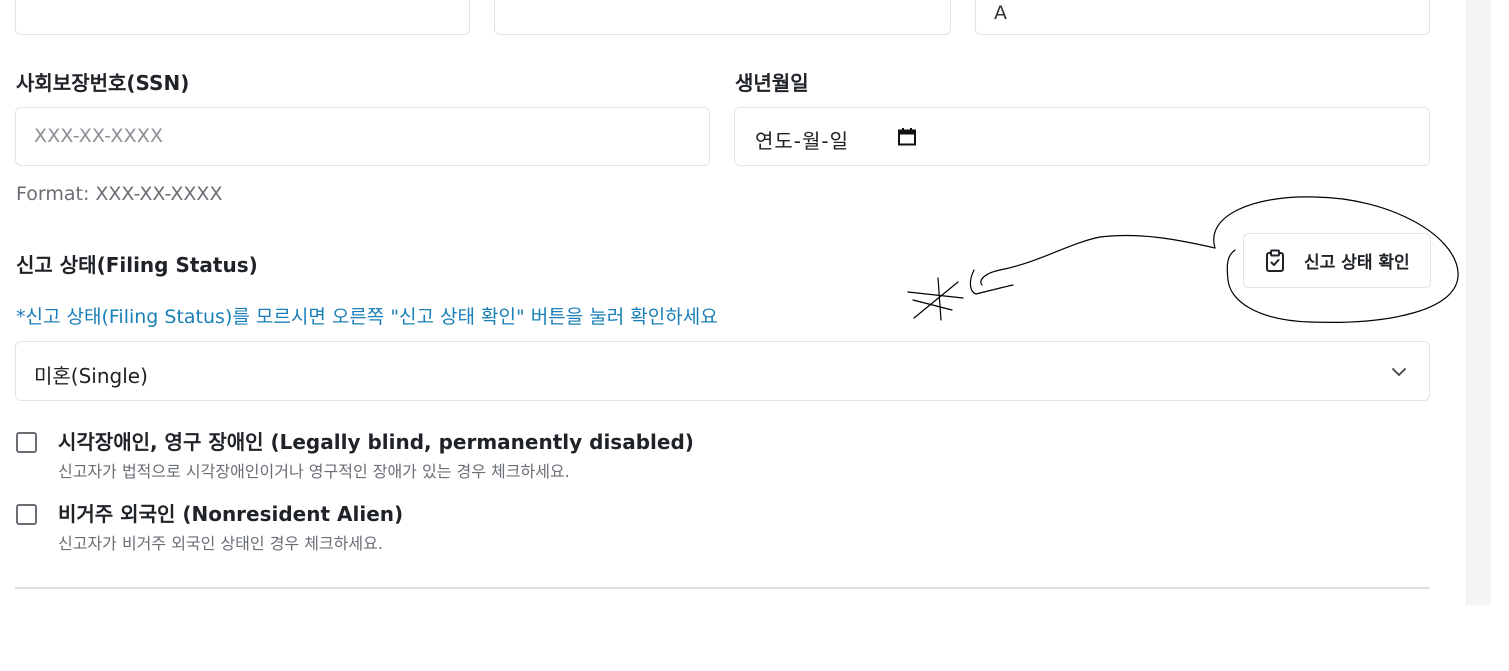 The image size is (1509, 671). I want to click on ssn-placeholder: XXX-XX-XXXX, so click(99, 136).